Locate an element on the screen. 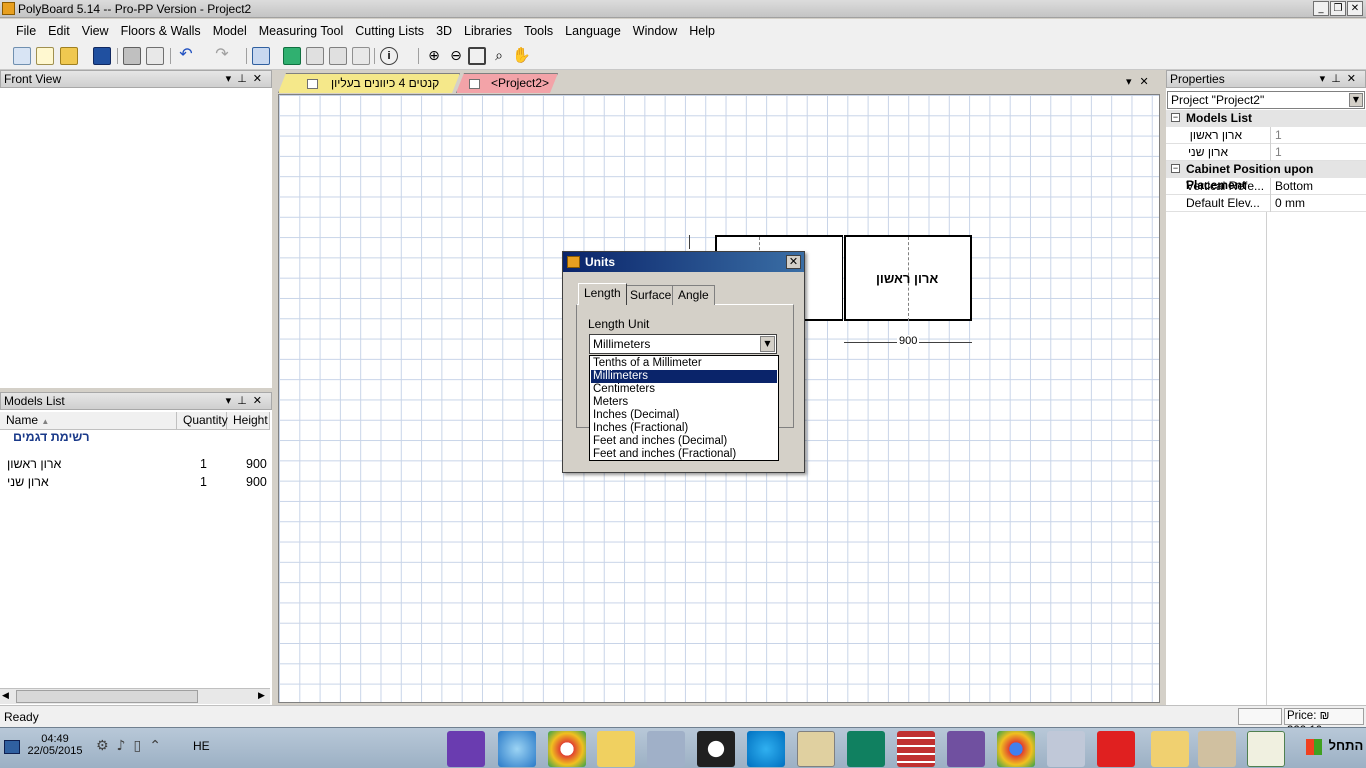  notes-icon is located at coordinates (1266, 749).